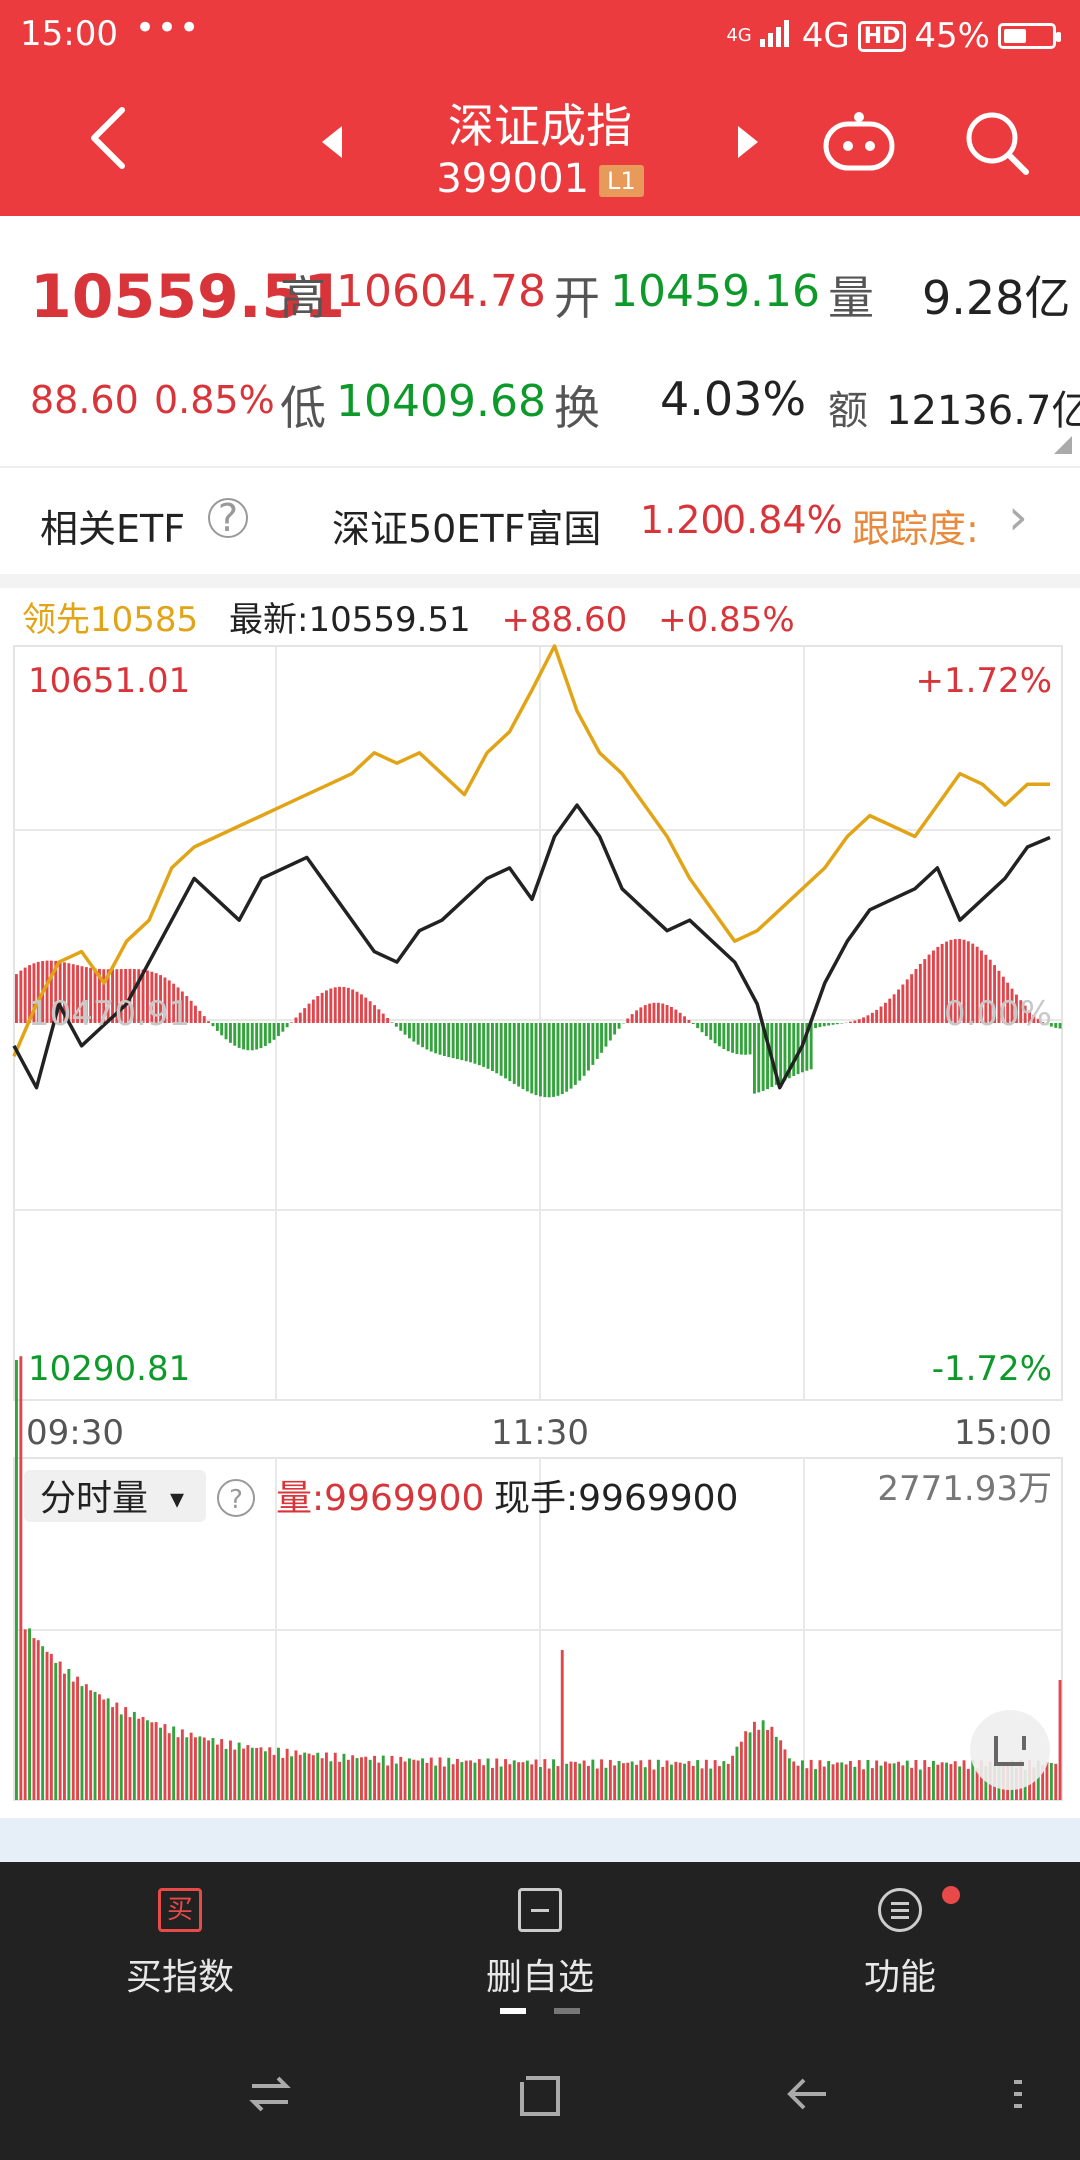  Describe the element at coordinates (540, 521) in the screenshot. I see `related-etf-row: 相关ETF ? 深证50ETF富国 1.20 0.84% 跟踪度: ›` at that location.